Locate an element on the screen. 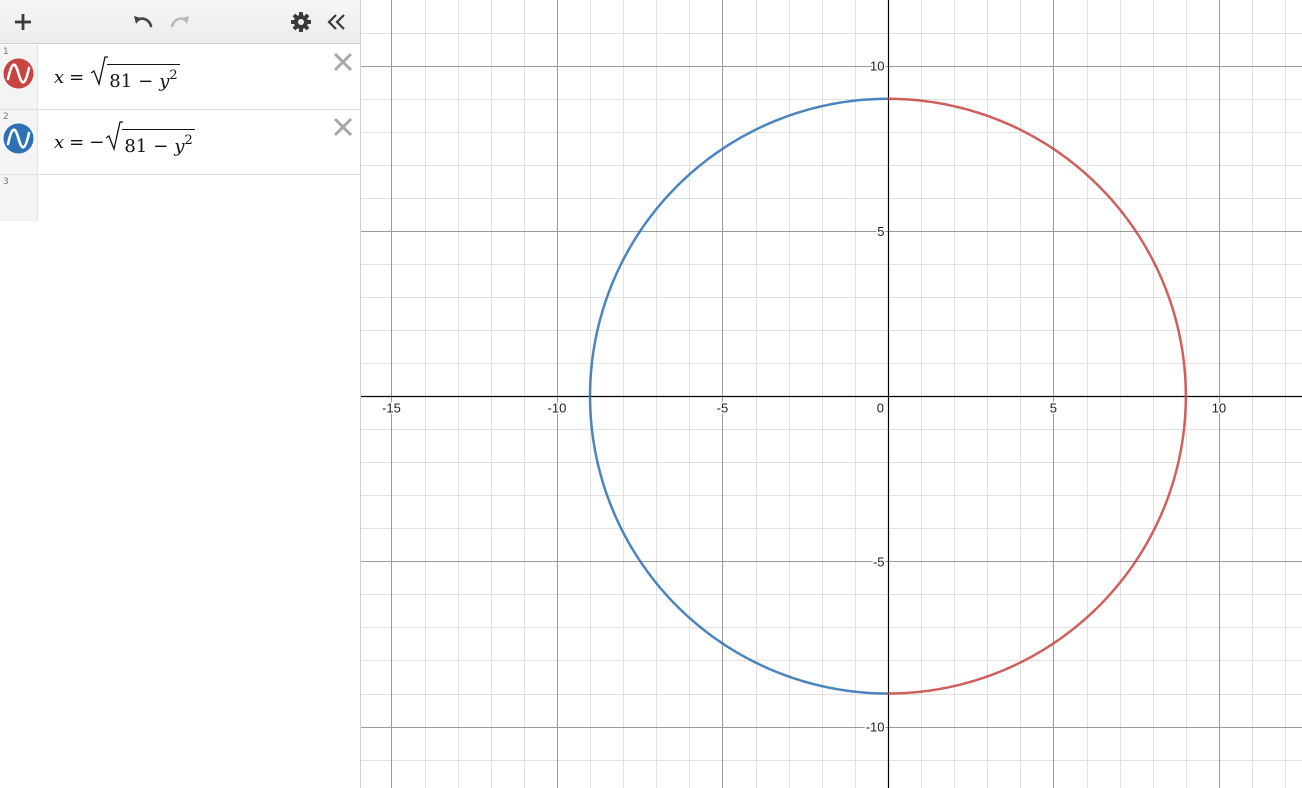 The width and height of the screenshot is (1302, 788). double-chevron-left-icon is located at coordinates (336, 22).